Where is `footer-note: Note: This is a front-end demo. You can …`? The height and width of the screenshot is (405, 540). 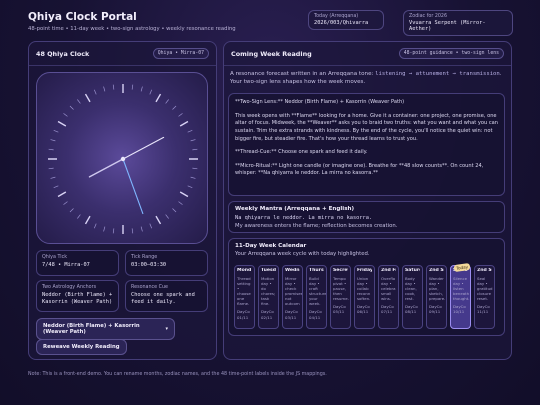 footer-note: Note: This is a front-end demo. You can … is located at coordinates (177, 374).